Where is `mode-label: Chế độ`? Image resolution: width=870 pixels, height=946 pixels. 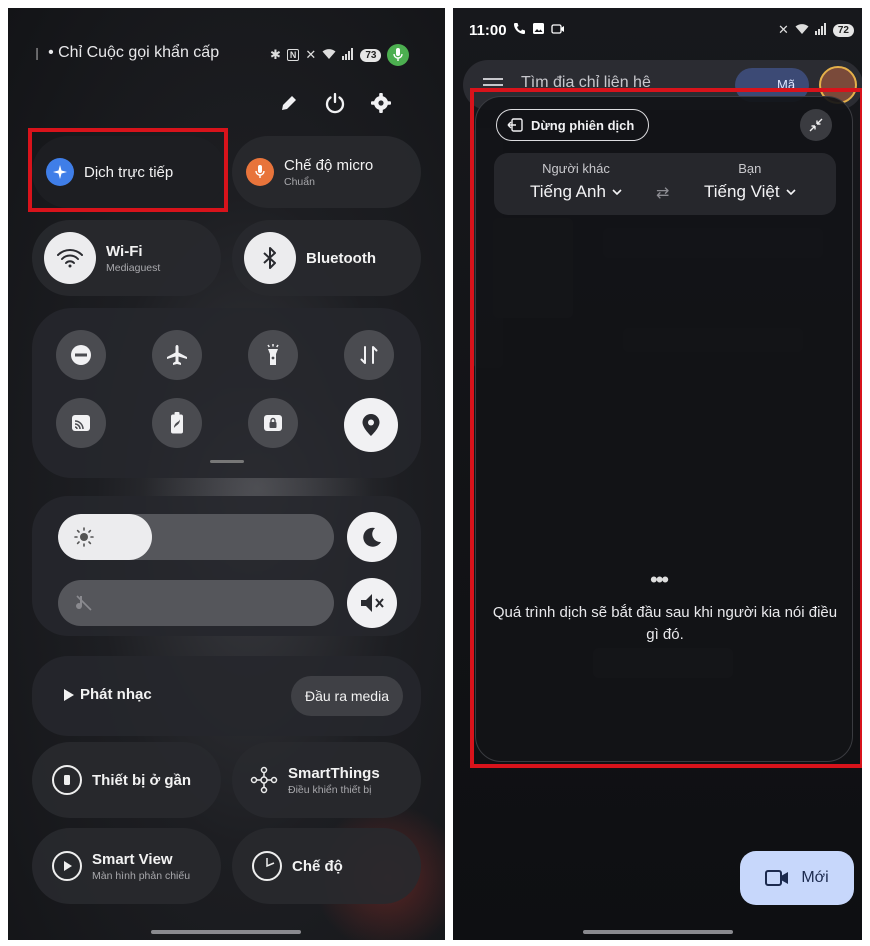 mode-label: Chế độ is located at coordinates (317, 866).